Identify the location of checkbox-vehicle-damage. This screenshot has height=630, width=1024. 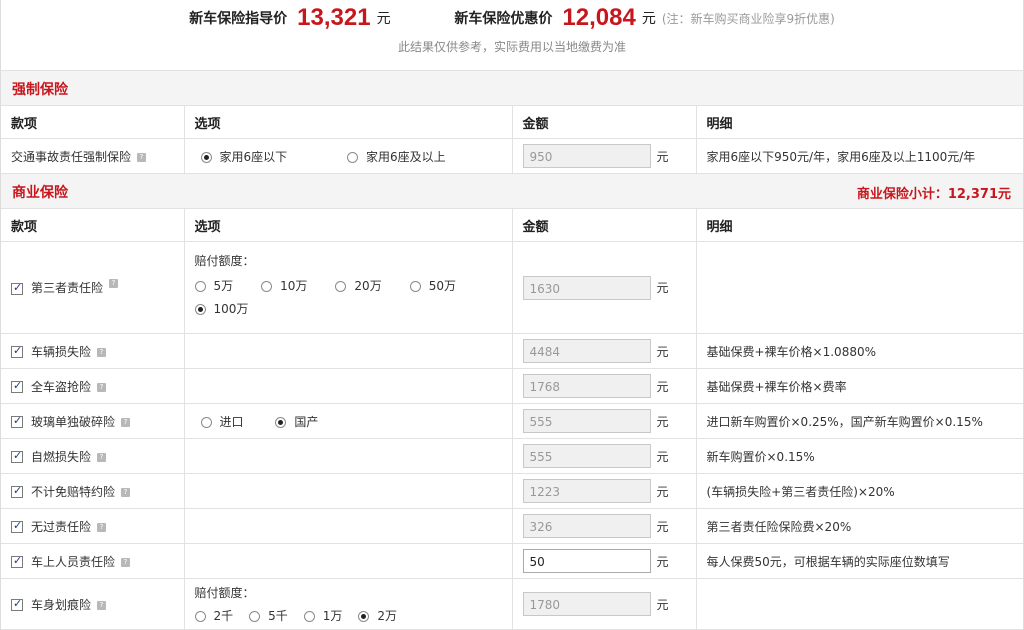
(17, 351).